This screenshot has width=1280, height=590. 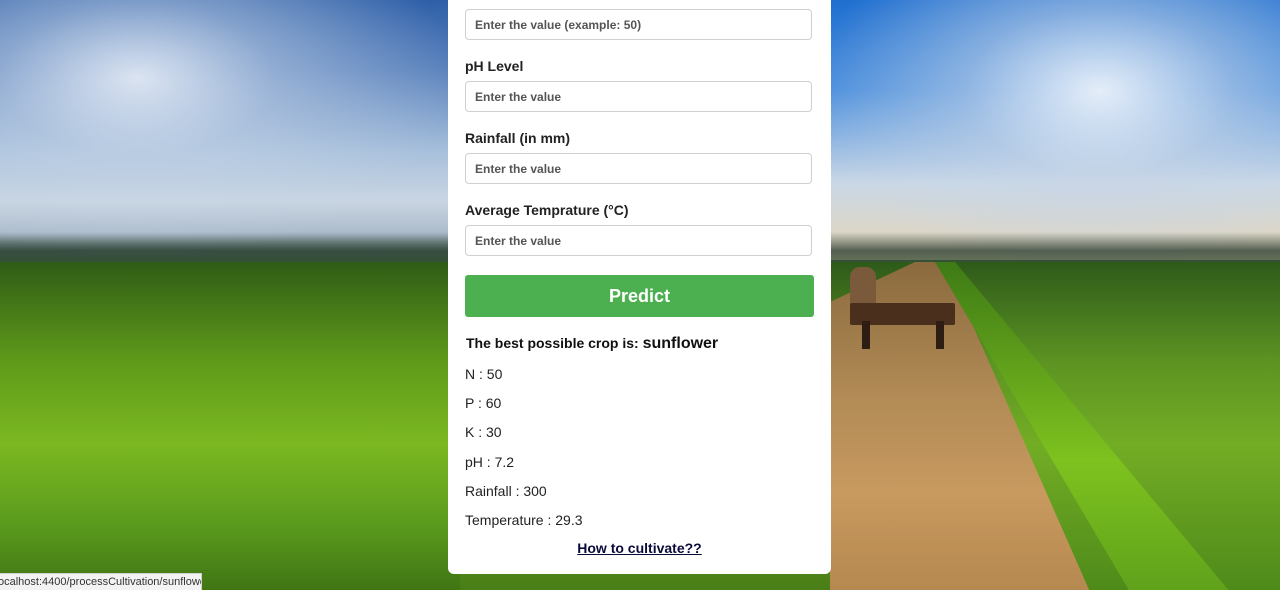 What do you see at coordinates (639, 548) in the screenshot?
I see `how-to-cultivate-link: How to cultivate??` at bounding box center [639, 548].